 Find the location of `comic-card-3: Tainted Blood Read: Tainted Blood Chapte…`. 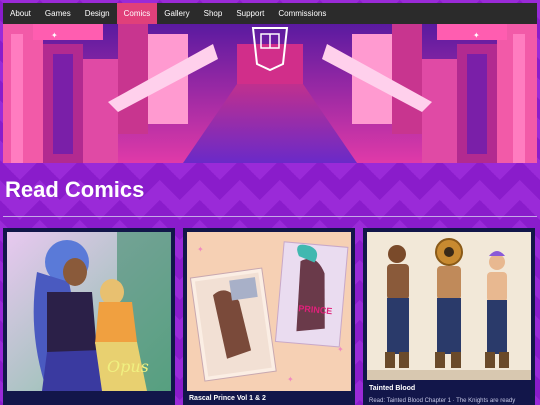

comic-card-3: Tainted Blood Read: Tainted Blood Chapte… is located at coordinates (449, 316).